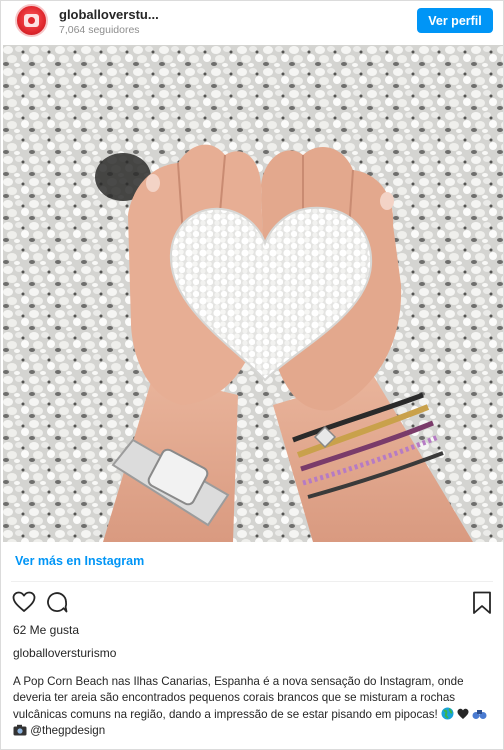  I want to click on binoculars-emoji-icon, so click(479, 714).